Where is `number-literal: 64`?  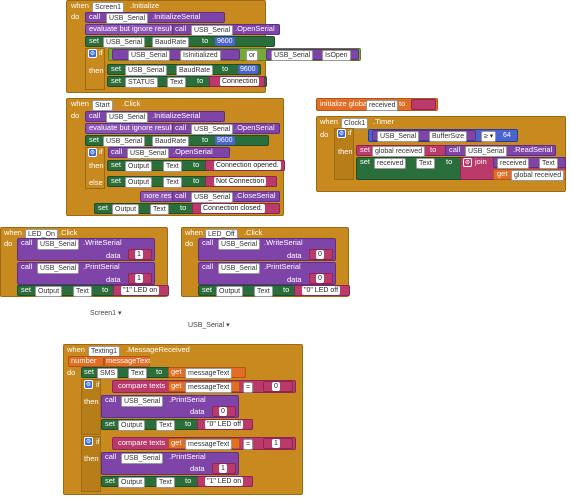 number-literal: 64 is located at coordinates (507, 135).